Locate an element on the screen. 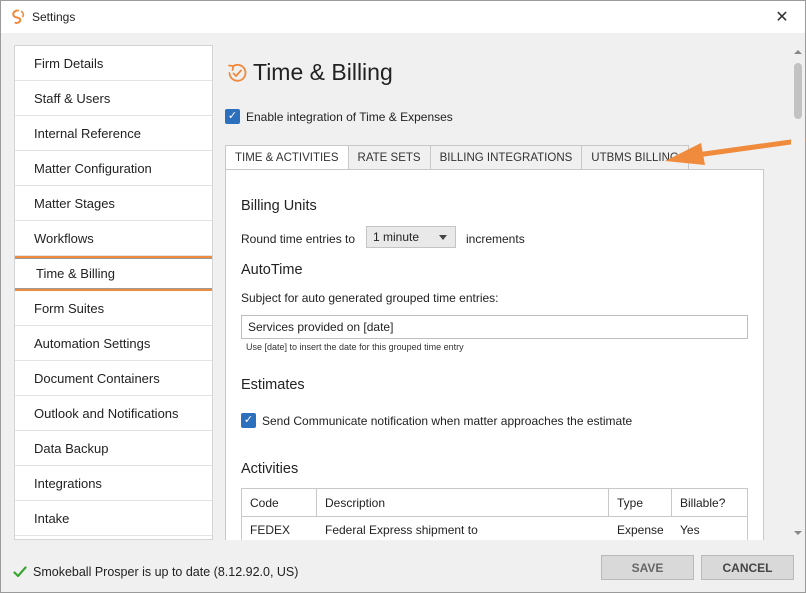 The width and height of the screenshot is (806, 593). sidebar-item-time-billing: Time & Billing is located at coordinates (113, 273).